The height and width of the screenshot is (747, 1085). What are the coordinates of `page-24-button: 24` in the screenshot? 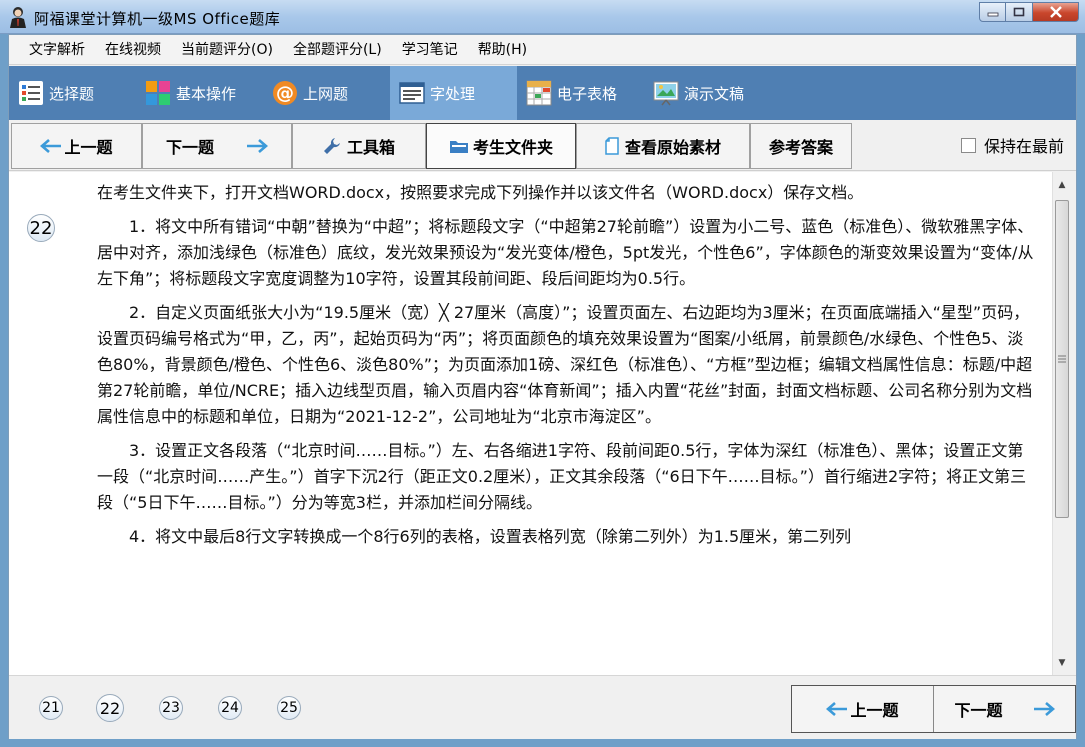 It's located at (230, 708).